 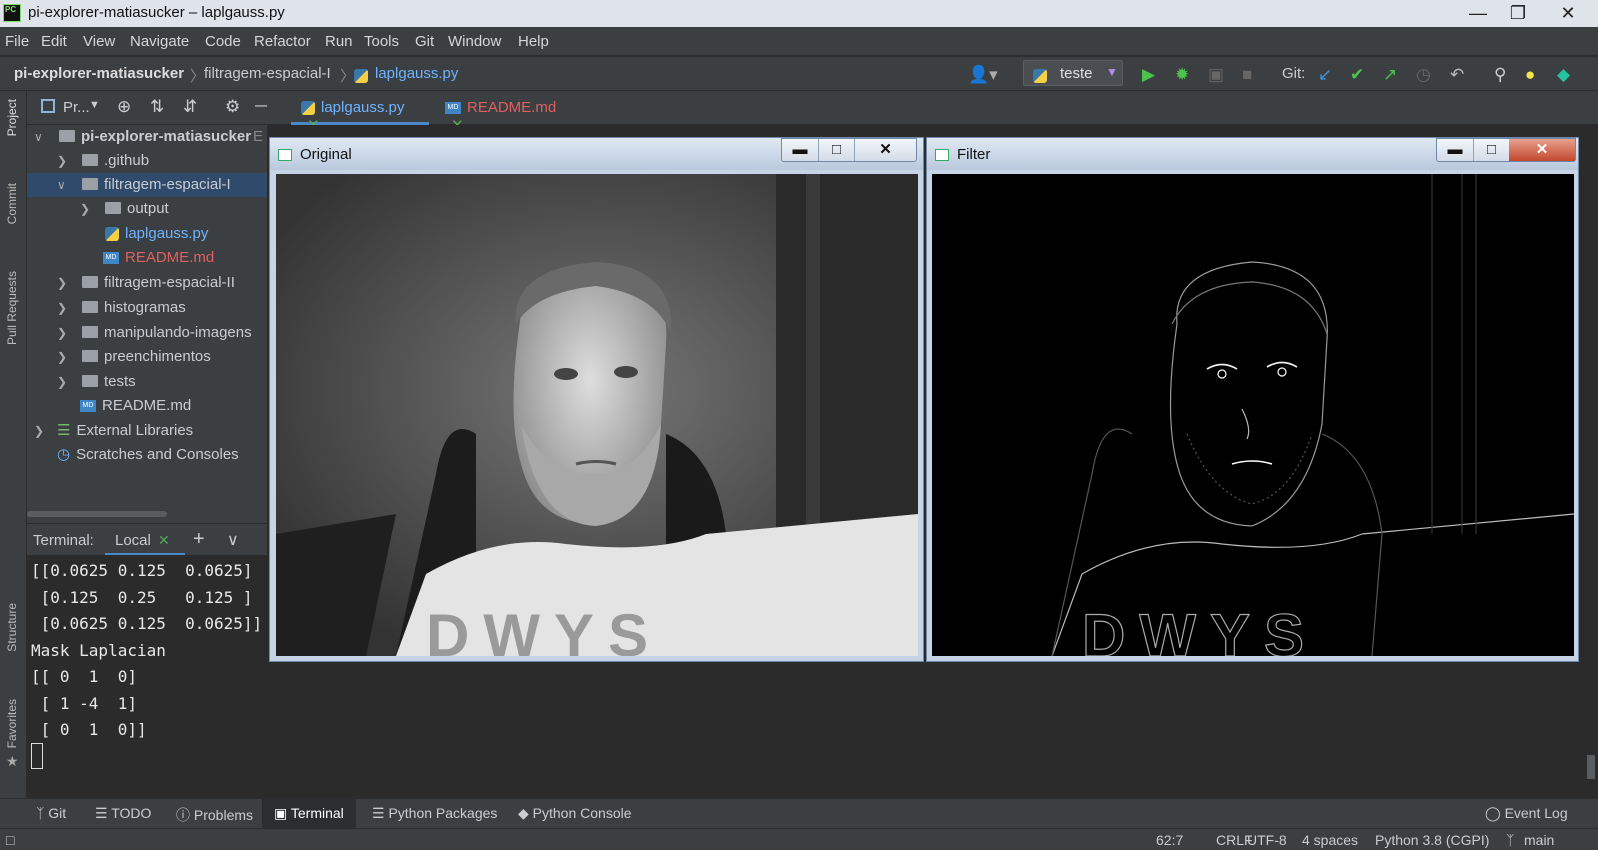 What do you see at coordinates (54, 41) in the screenshot?
I see `menu-edit: Edit` at bounding box center [54, 41].